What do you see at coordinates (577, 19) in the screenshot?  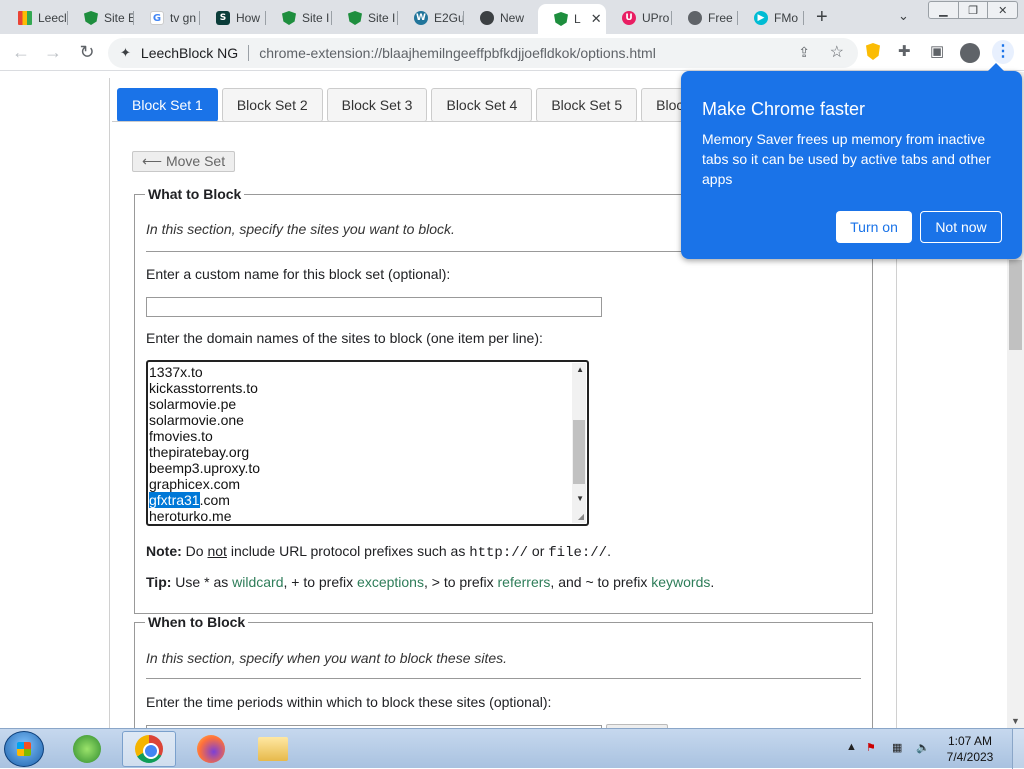 I see `tab-label: L` at bounding box center [577, 19].